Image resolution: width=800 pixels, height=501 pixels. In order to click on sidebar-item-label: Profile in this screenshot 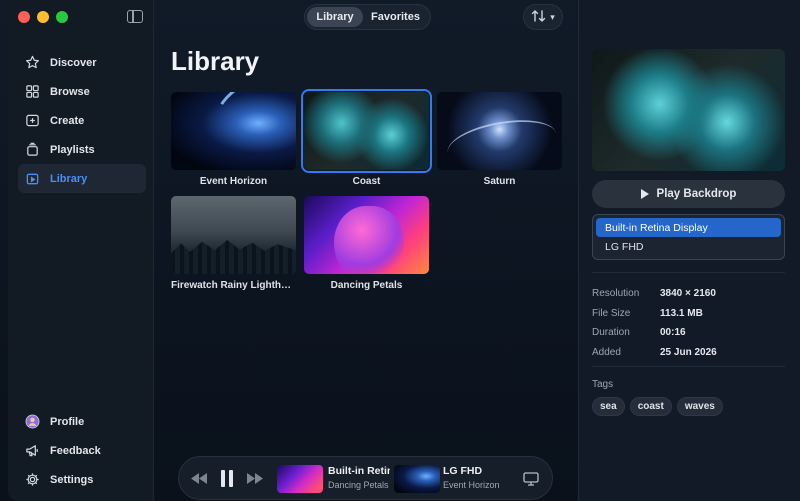, I will do `click(67, 421)`.